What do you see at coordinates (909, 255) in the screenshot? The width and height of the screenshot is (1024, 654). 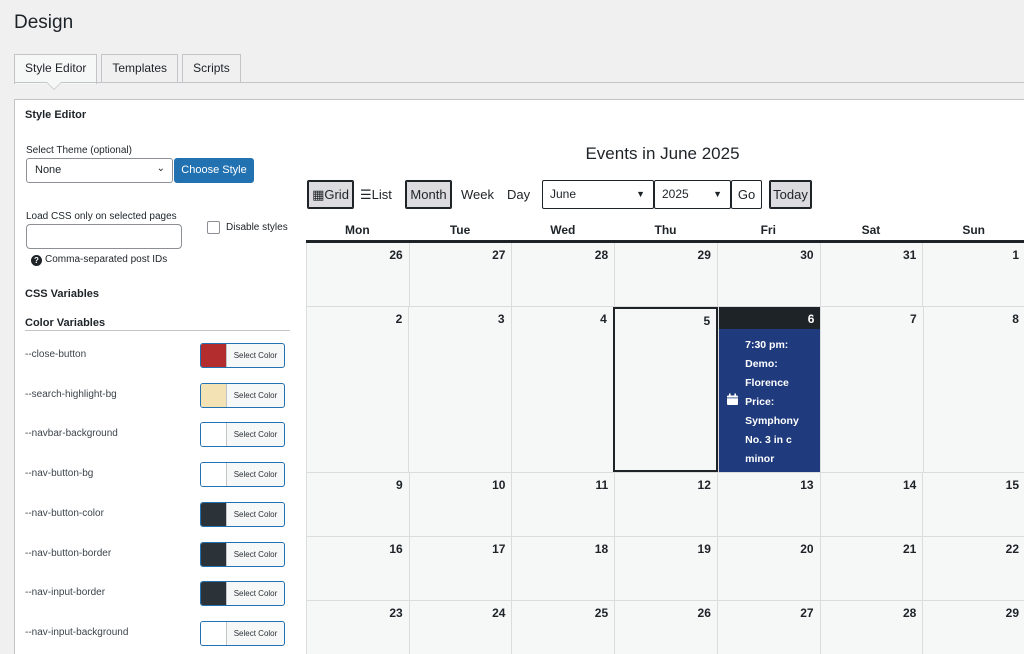 I see `day-number: 31` at bounding box center [909, 255].